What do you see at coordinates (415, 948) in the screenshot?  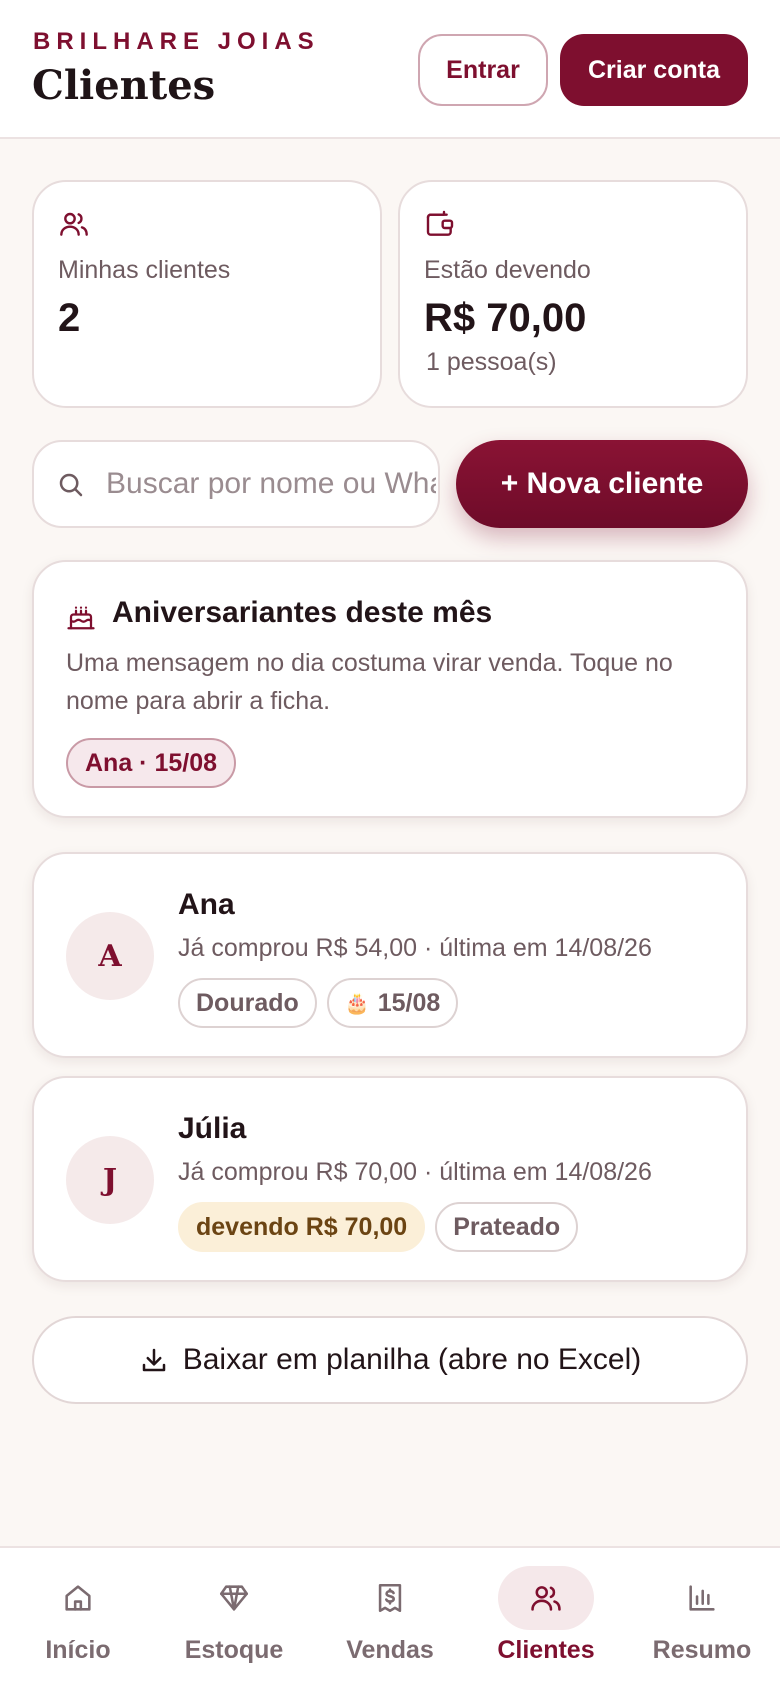 I see `client-summary: Já comprou R$ 54,00 · última em 14/08/26` at bounding box center [415, 948].